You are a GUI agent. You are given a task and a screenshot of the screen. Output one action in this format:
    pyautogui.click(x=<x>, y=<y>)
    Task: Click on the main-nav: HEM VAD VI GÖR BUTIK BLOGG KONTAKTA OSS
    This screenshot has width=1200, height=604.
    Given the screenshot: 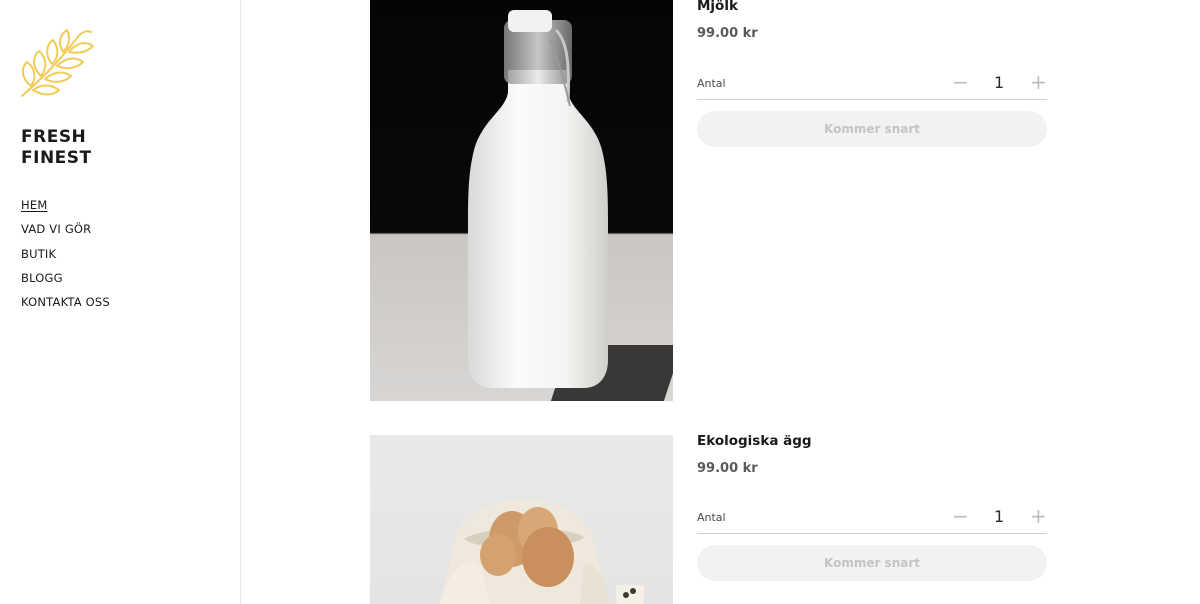 What is the action you would take?
    pyautogui.click(x=65, y=253)
    